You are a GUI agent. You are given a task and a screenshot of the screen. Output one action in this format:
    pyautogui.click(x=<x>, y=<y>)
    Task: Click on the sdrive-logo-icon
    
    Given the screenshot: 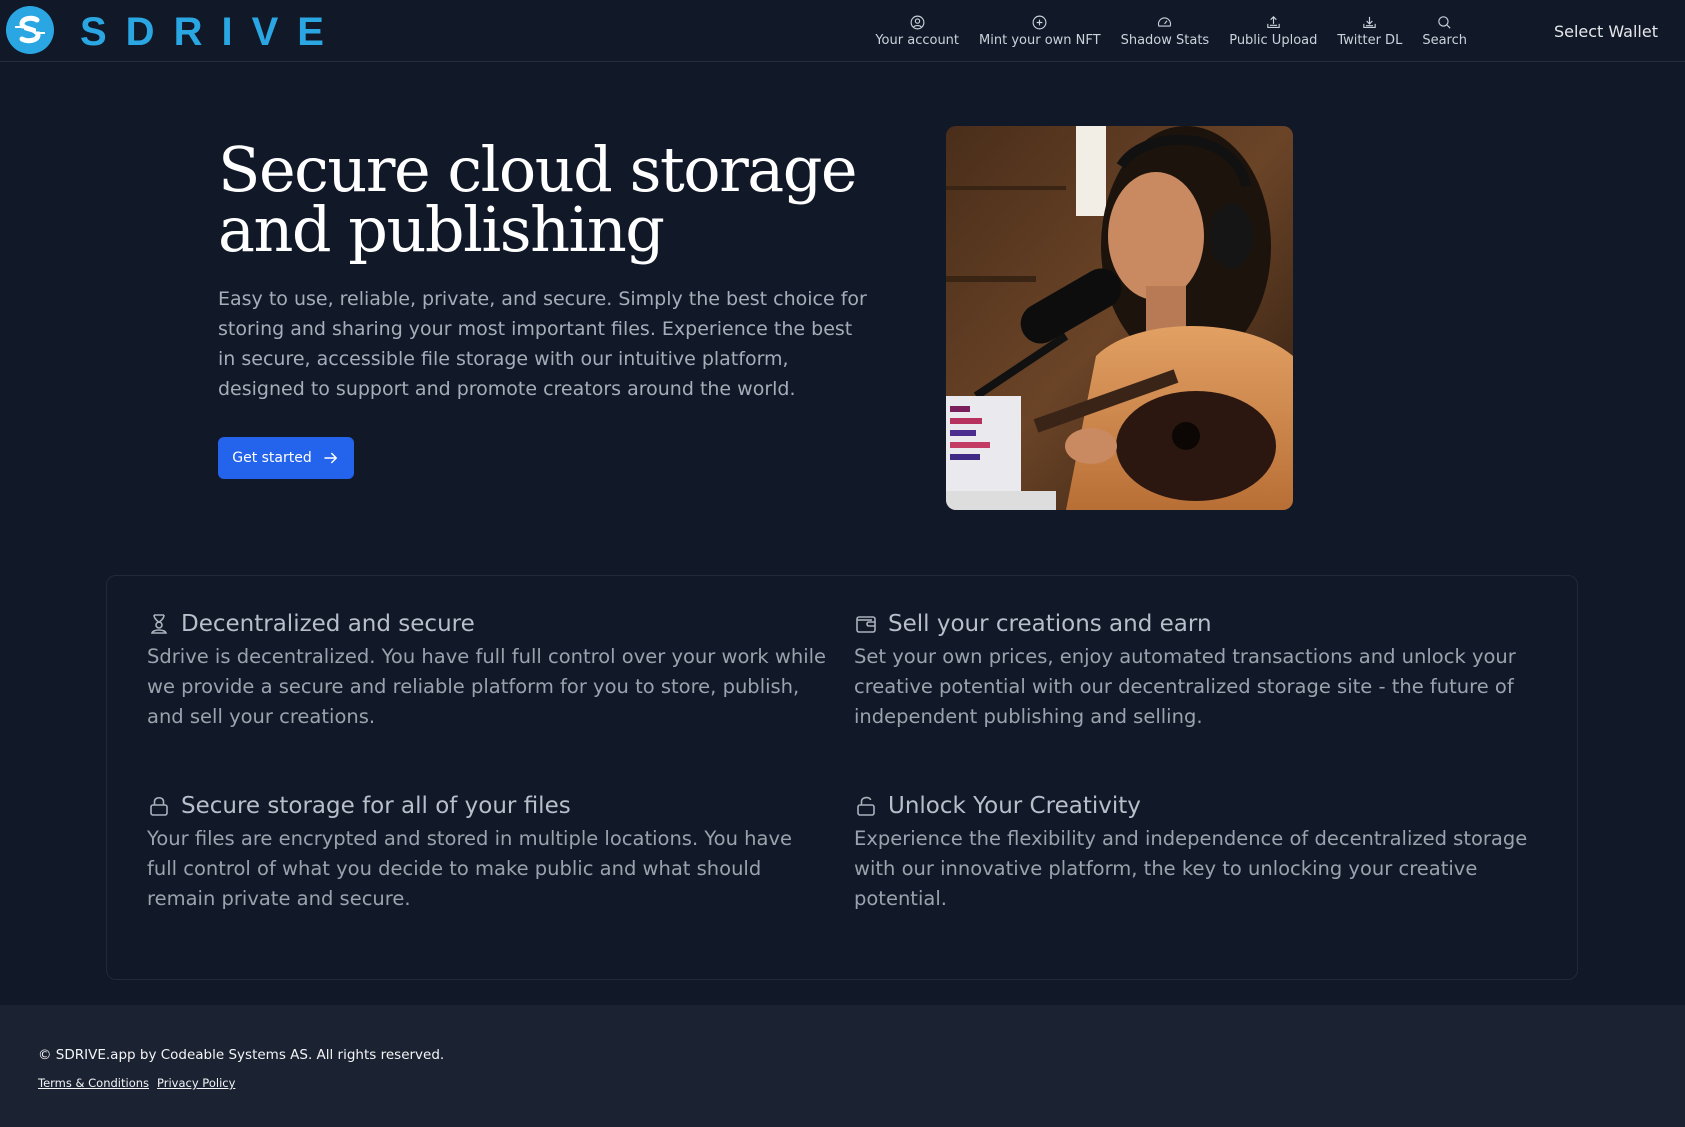 What is the action you would take?
    pyautogui.click(x=30, y=30)
    